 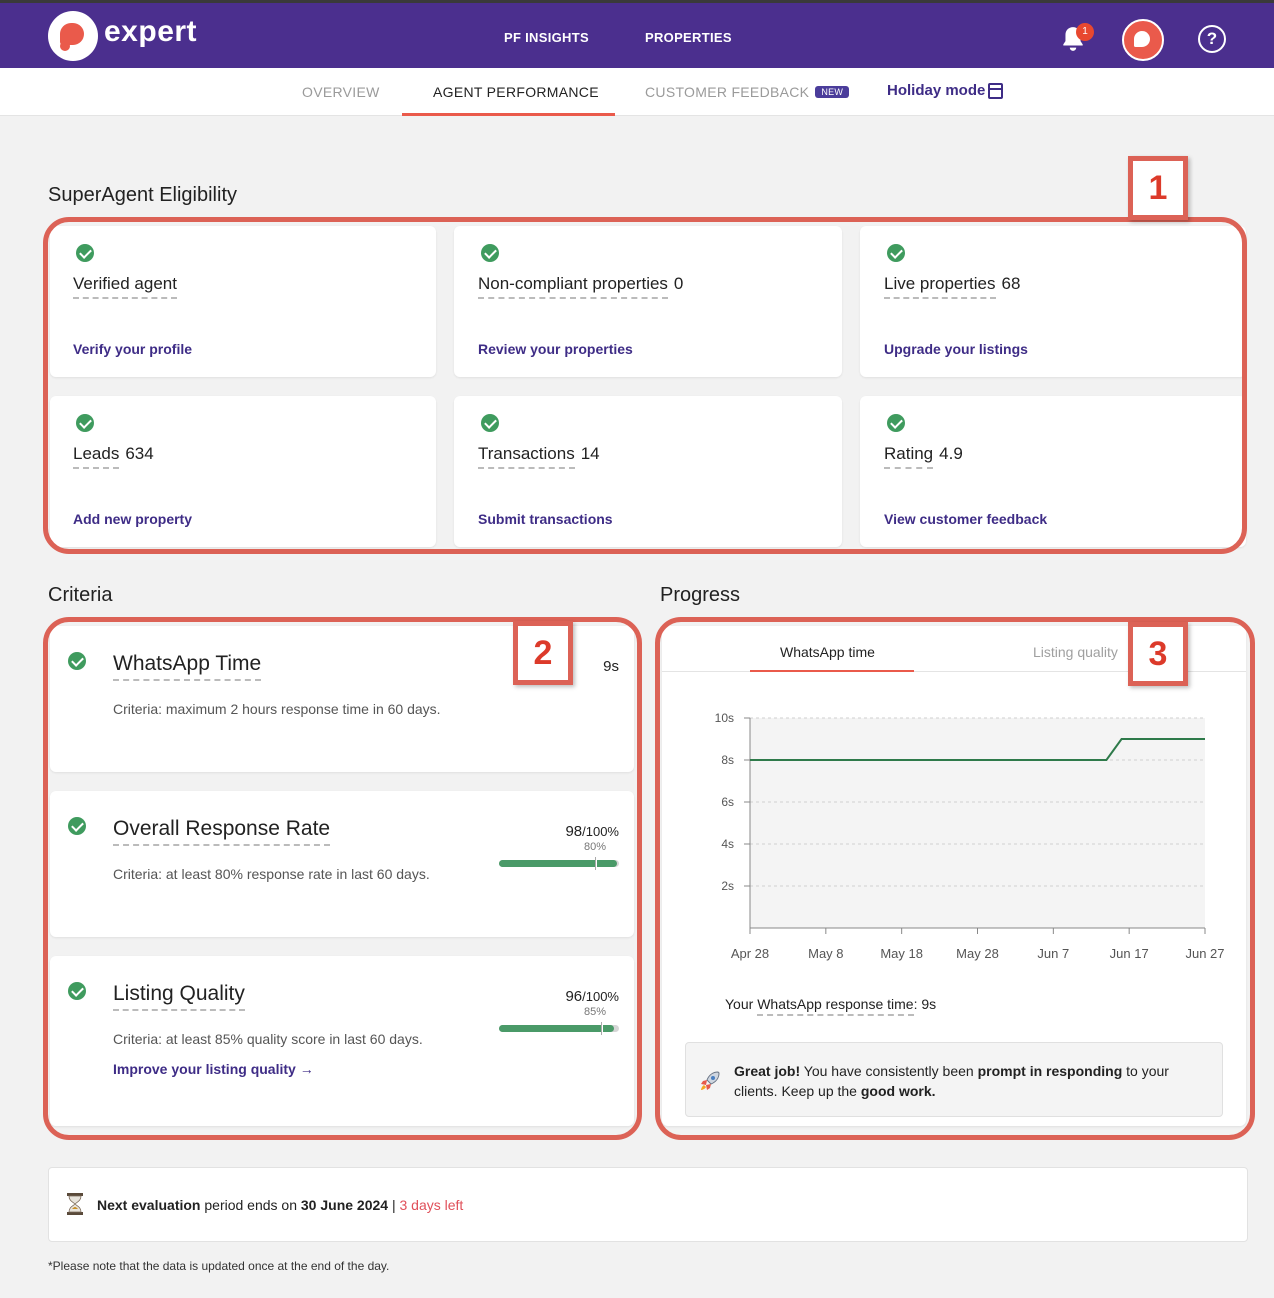 What do you see at coordinates (1143, 40) in the screenshot?
I see `avatar` at bounding box center [1143, 40].